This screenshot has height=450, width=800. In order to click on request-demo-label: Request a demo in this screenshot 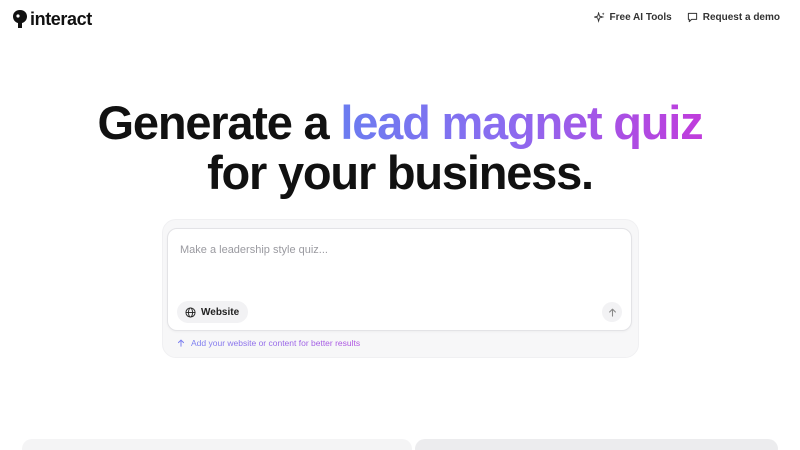, I will do `click(741, 17)`.